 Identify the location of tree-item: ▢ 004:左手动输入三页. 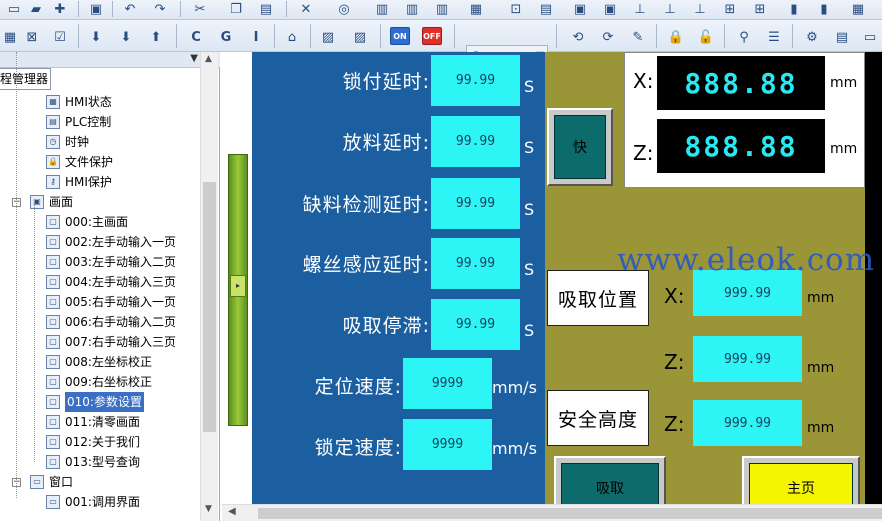
(111, 282).